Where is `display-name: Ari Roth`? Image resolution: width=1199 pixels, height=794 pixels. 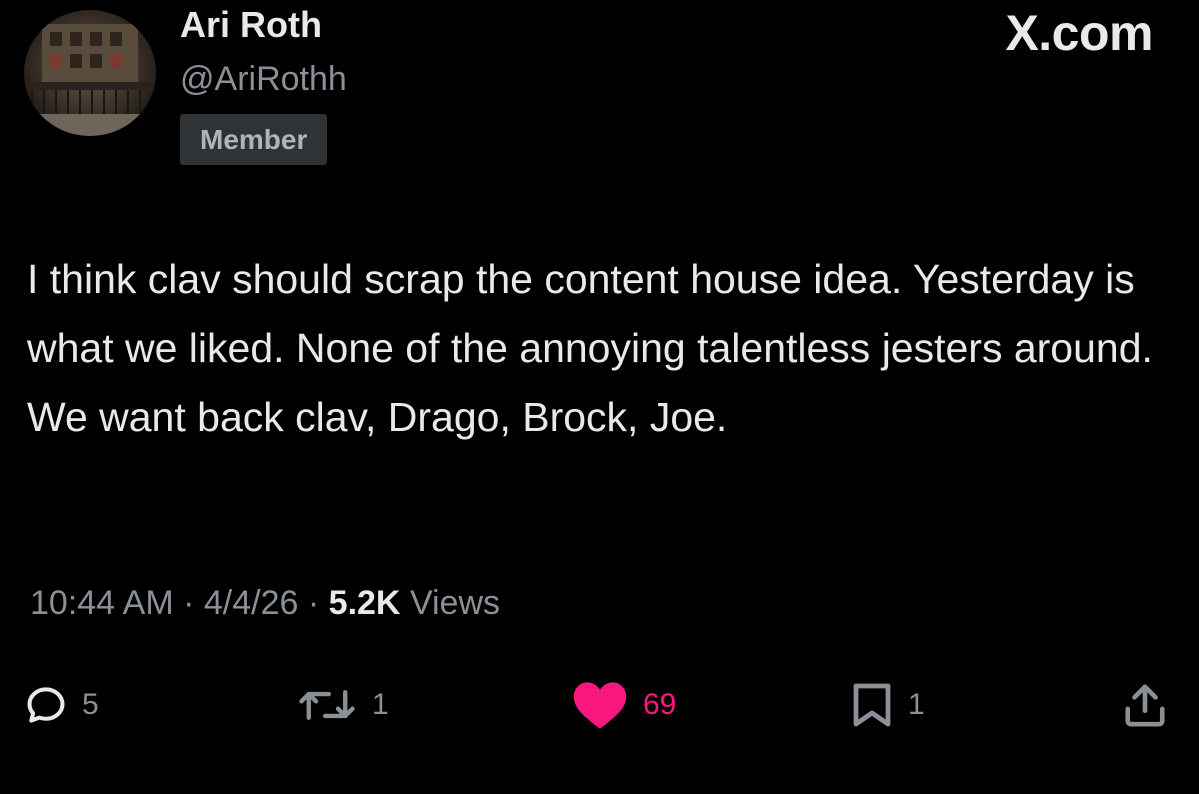
display-name: Ari Roth is located at coordinates (251, 25).